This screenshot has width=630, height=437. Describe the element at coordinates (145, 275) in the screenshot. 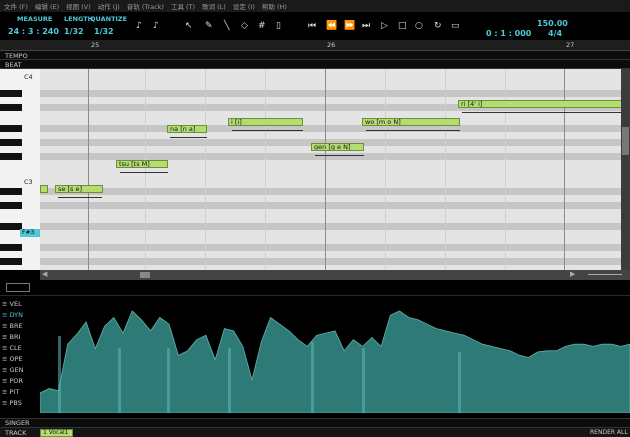

I see `horizontal-scroll-thumb` at that location.